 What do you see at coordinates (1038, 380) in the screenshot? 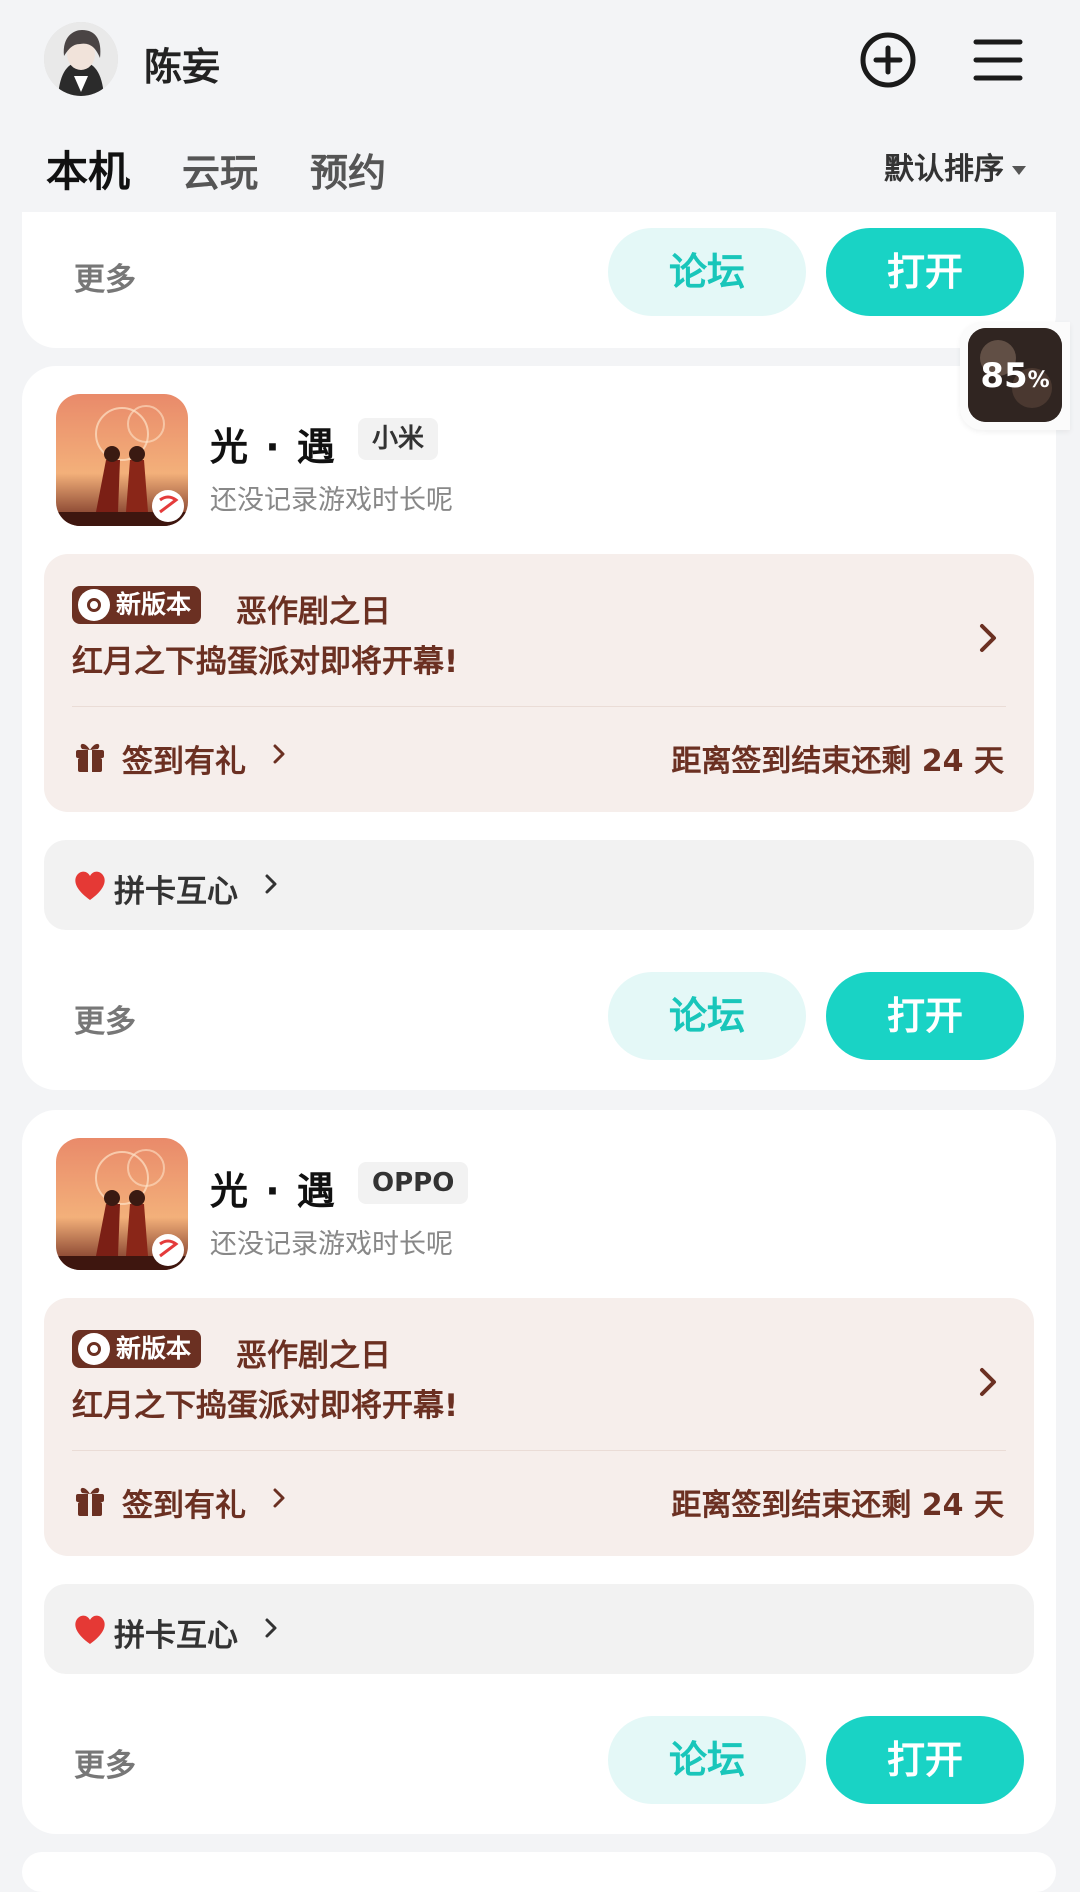
I see `progress-unit: %` at bounding box center [1038, 380].